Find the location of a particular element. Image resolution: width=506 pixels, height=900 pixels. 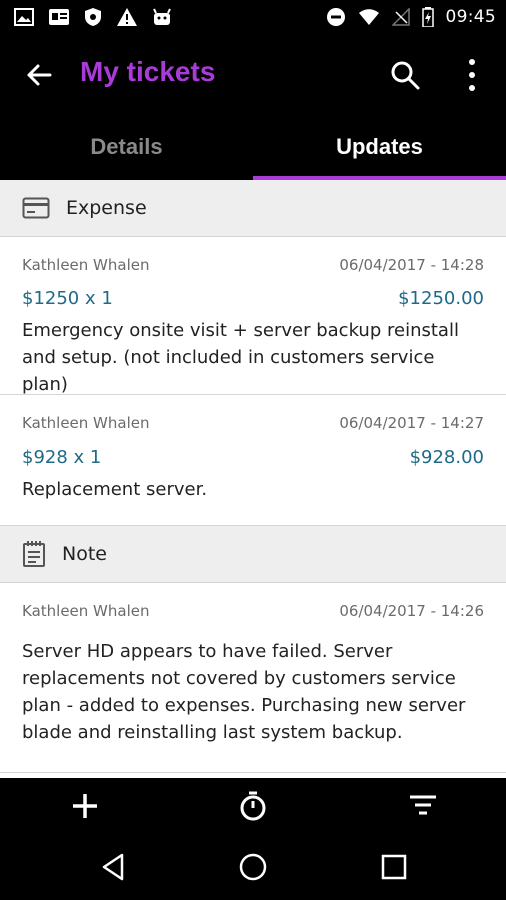

section-header-note: Note is located at coordinates (253, 554).